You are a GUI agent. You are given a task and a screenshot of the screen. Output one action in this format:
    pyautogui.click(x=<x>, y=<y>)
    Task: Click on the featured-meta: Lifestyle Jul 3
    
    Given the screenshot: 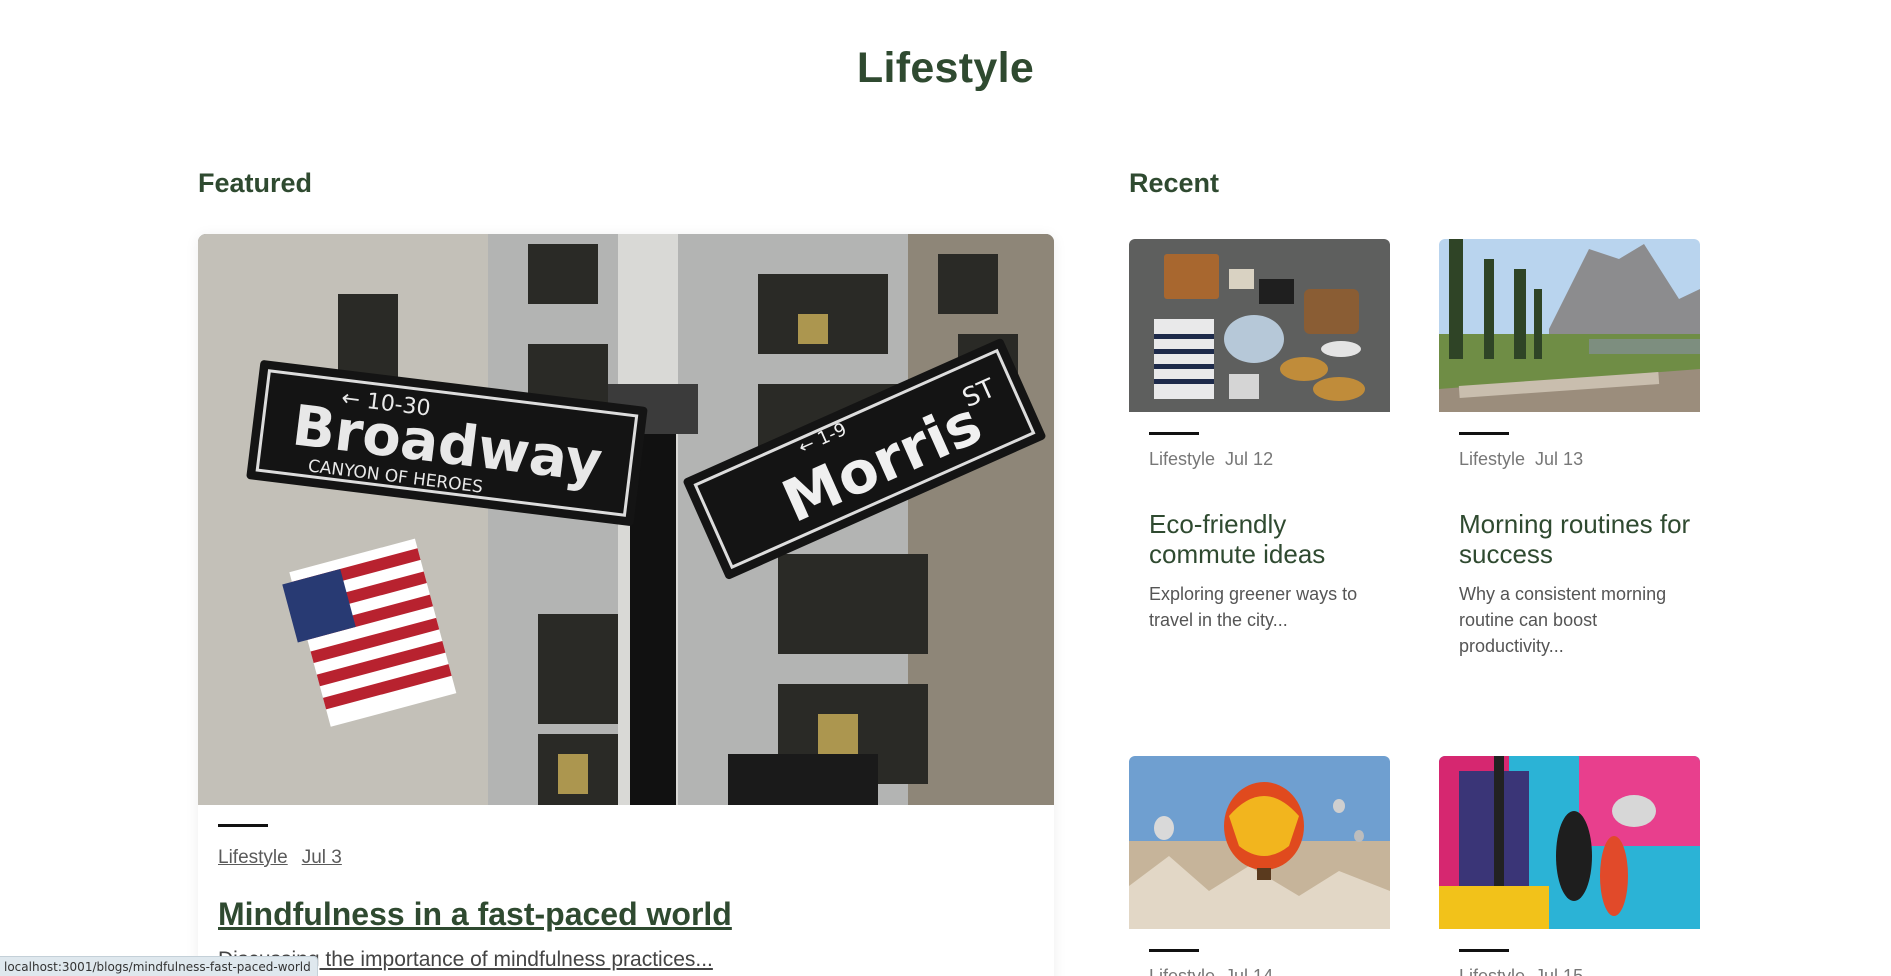 What is the action you would take?
    pyautogui.click(x=287, y=858)
    